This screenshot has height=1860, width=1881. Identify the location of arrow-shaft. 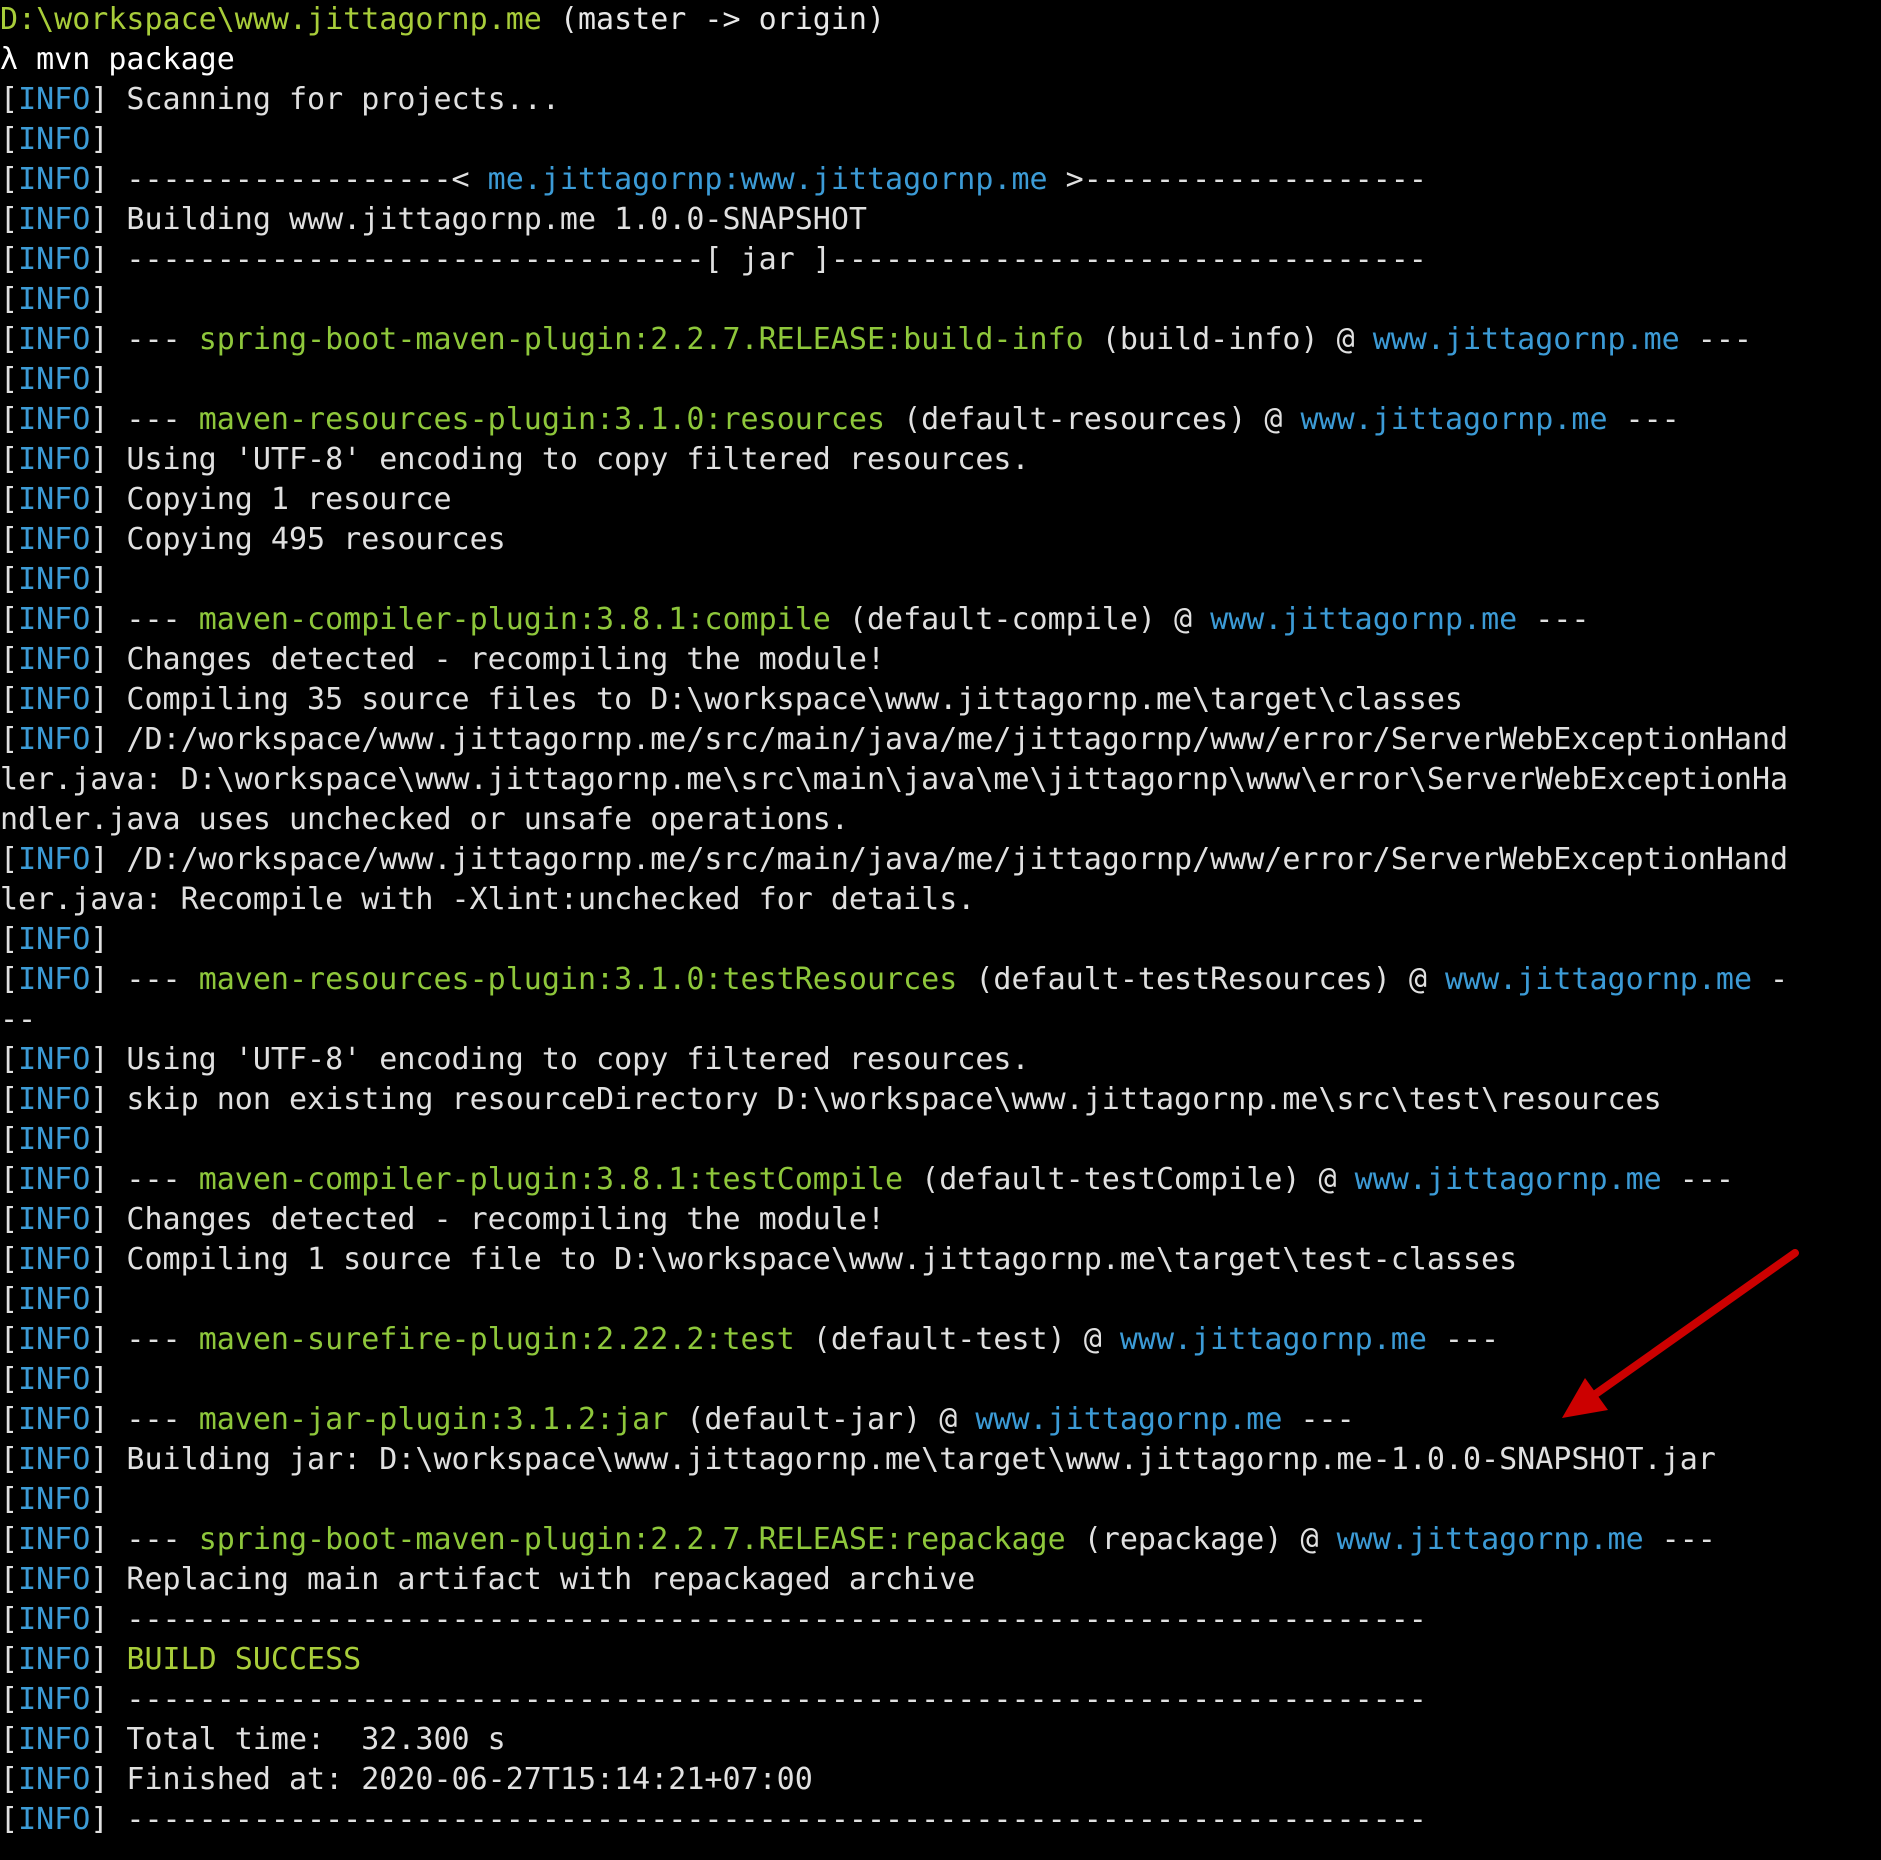
(1687, 1329).